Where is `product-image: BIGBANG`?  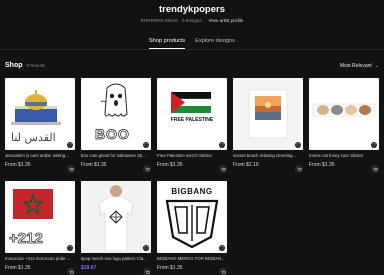
product-image: BIGBANG is located at coordinates (192, 217).